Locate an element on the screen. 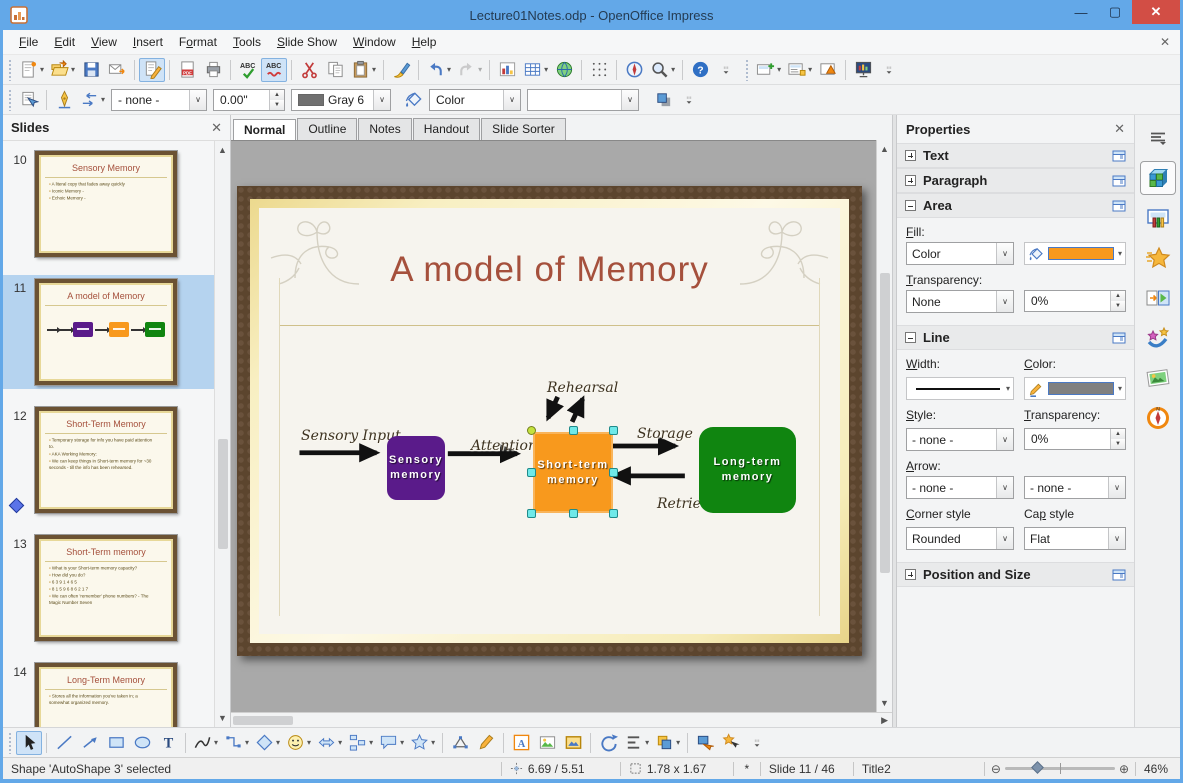  slide-layout-icon: ▾ is located at coordinates (799, 70).